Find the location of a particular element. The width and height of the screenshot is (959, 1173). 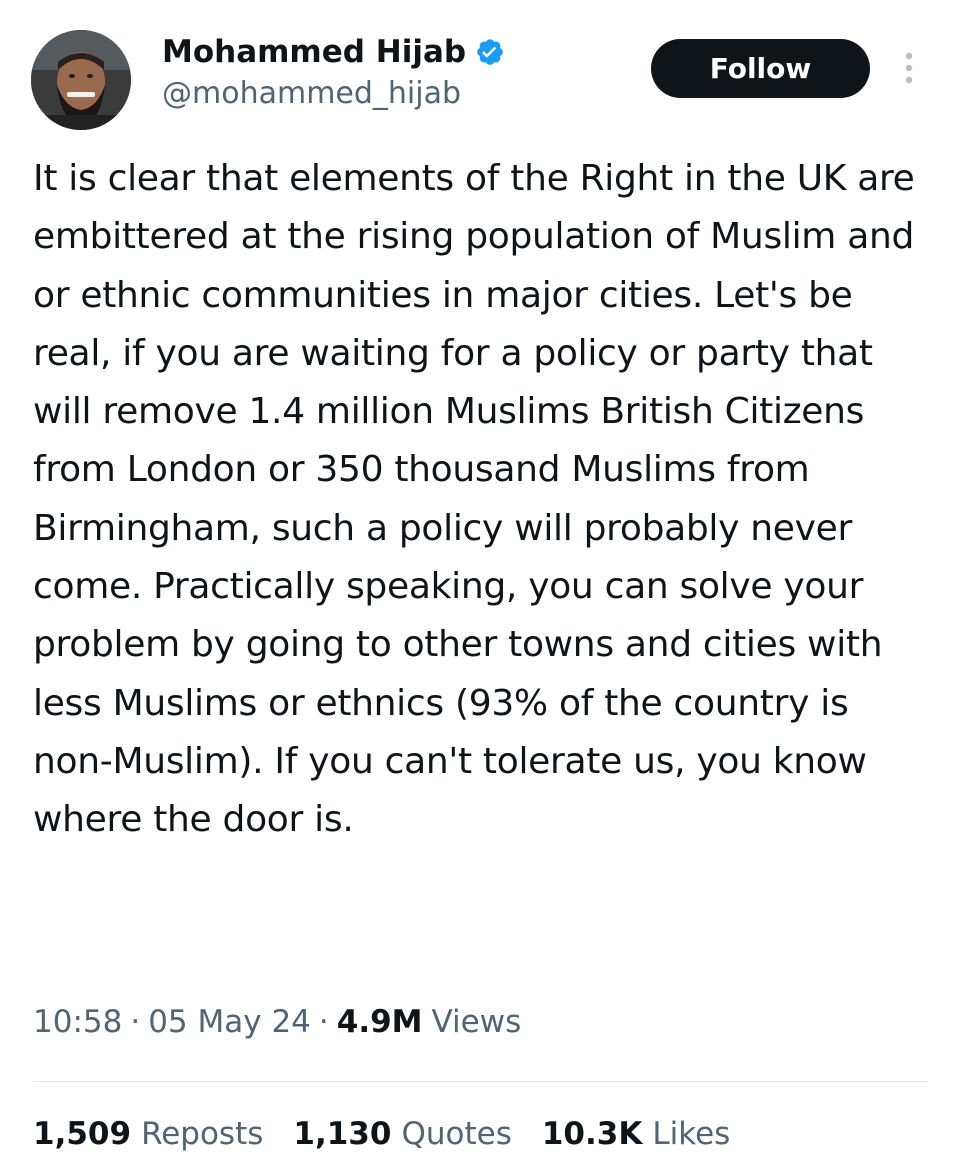

tweet-header: Mohammed Hijab @mohammed_hijab Follow is located at coordinates (479, 70).